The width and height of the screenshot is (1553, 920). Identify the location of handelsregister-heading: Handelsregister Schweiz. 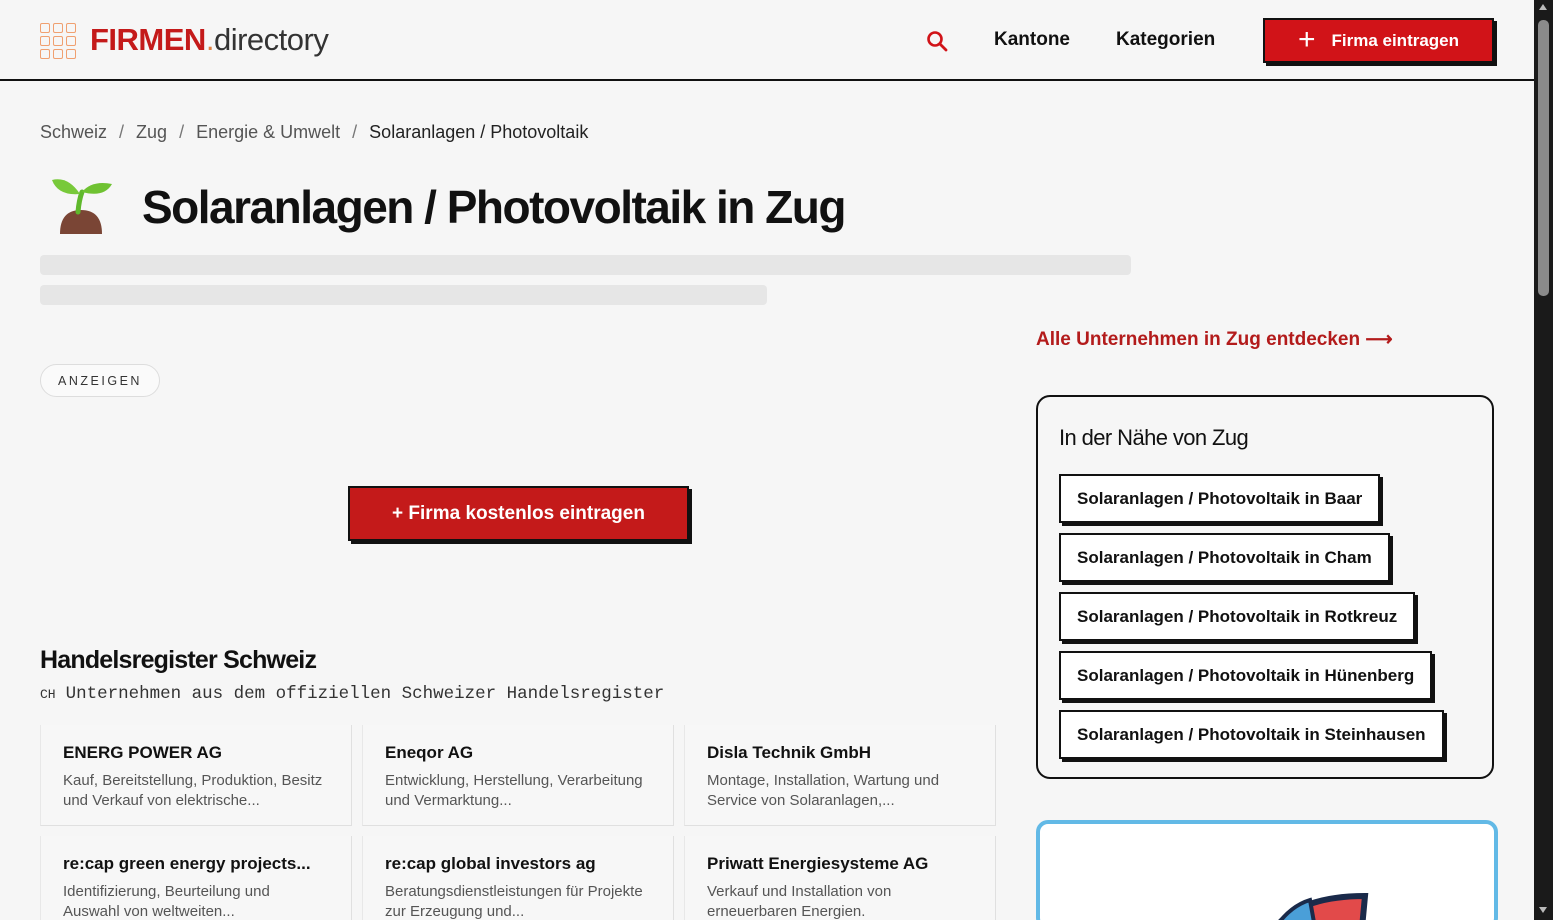
(178, 660).